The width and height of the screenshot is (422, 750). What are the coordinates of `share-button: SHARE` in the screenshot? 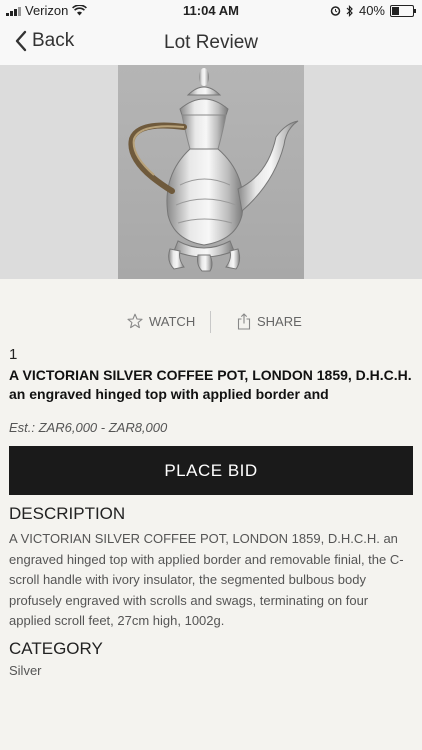 It's located at (269, 321).